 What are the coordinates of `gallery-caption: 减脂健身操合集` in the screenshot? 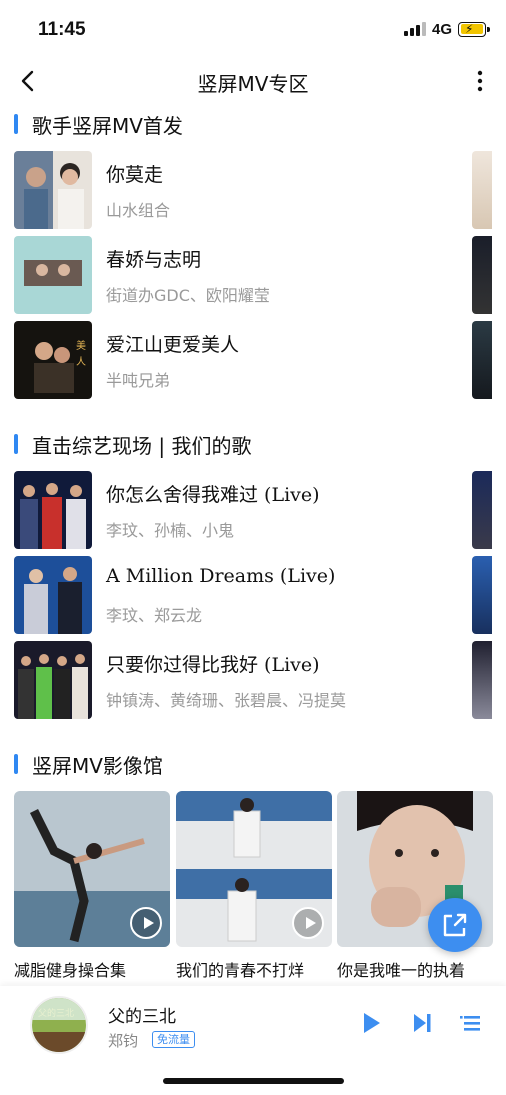 It's located at (70, 970).